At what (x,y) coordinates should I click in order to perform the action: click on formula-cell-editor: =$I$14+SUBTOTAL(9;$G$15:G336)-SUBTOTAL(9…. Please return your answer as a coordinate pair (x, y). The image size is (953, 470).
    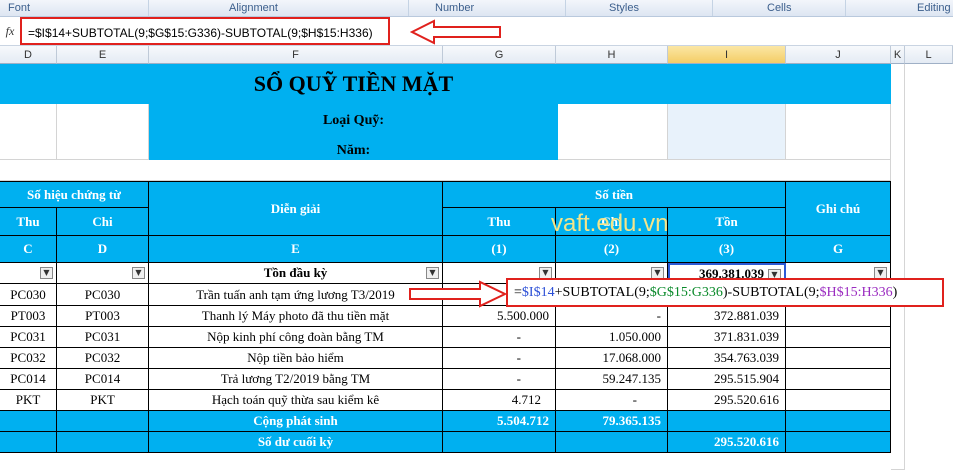
    Looking at the image, I should click on (725, 292).